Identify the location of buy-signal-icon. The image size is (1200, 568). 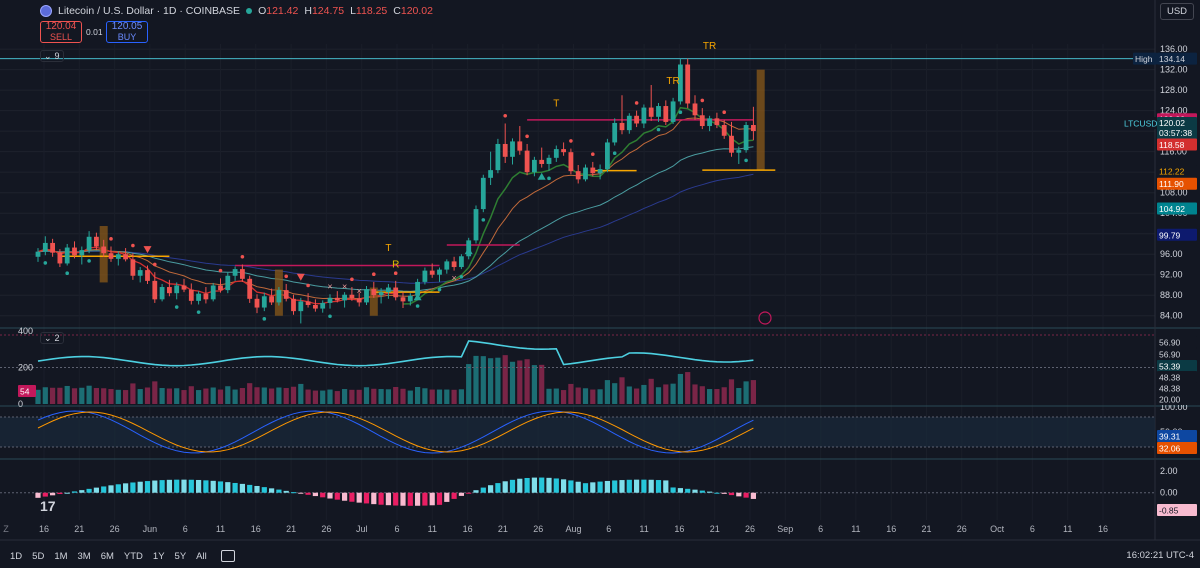
(468, 251).